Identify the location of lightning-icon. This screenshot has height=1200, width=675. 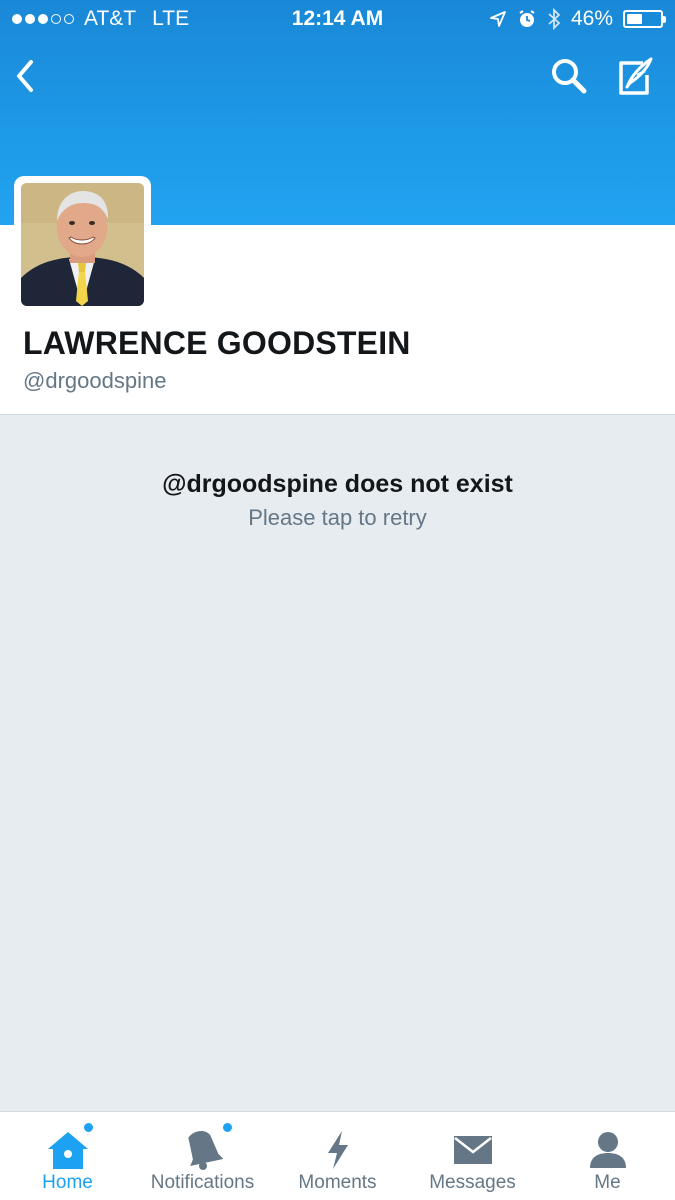
(337, 1150).